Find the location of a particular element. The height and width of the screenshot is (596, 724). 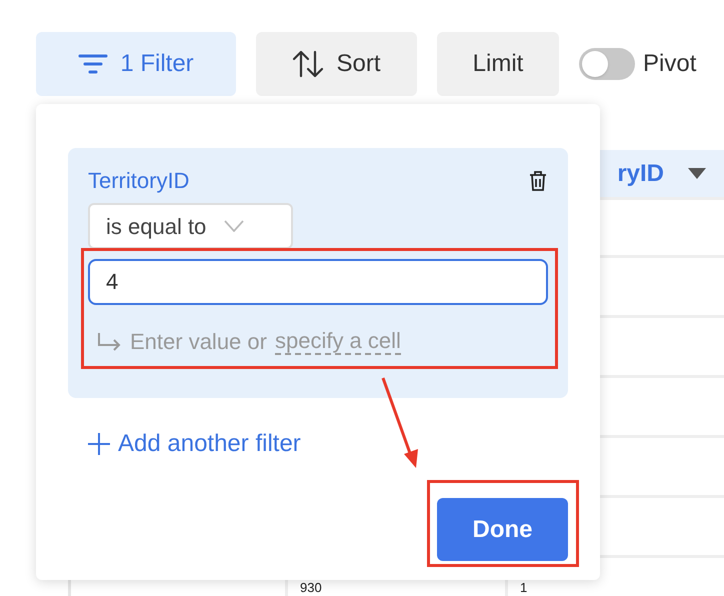

done-button: Done is located at coordinates (502, 529).